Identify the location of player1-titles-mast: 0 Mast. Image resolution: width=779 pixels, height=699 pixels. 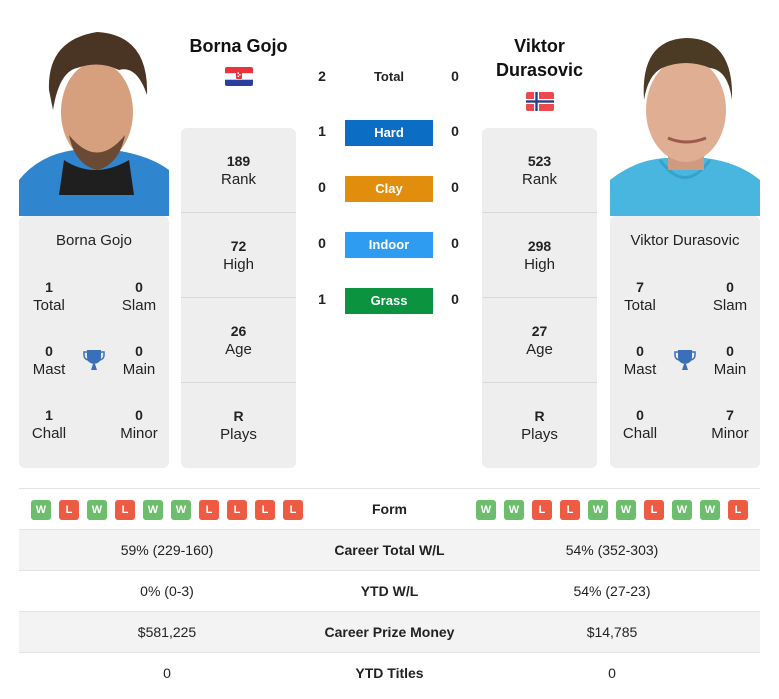
(49, 361).